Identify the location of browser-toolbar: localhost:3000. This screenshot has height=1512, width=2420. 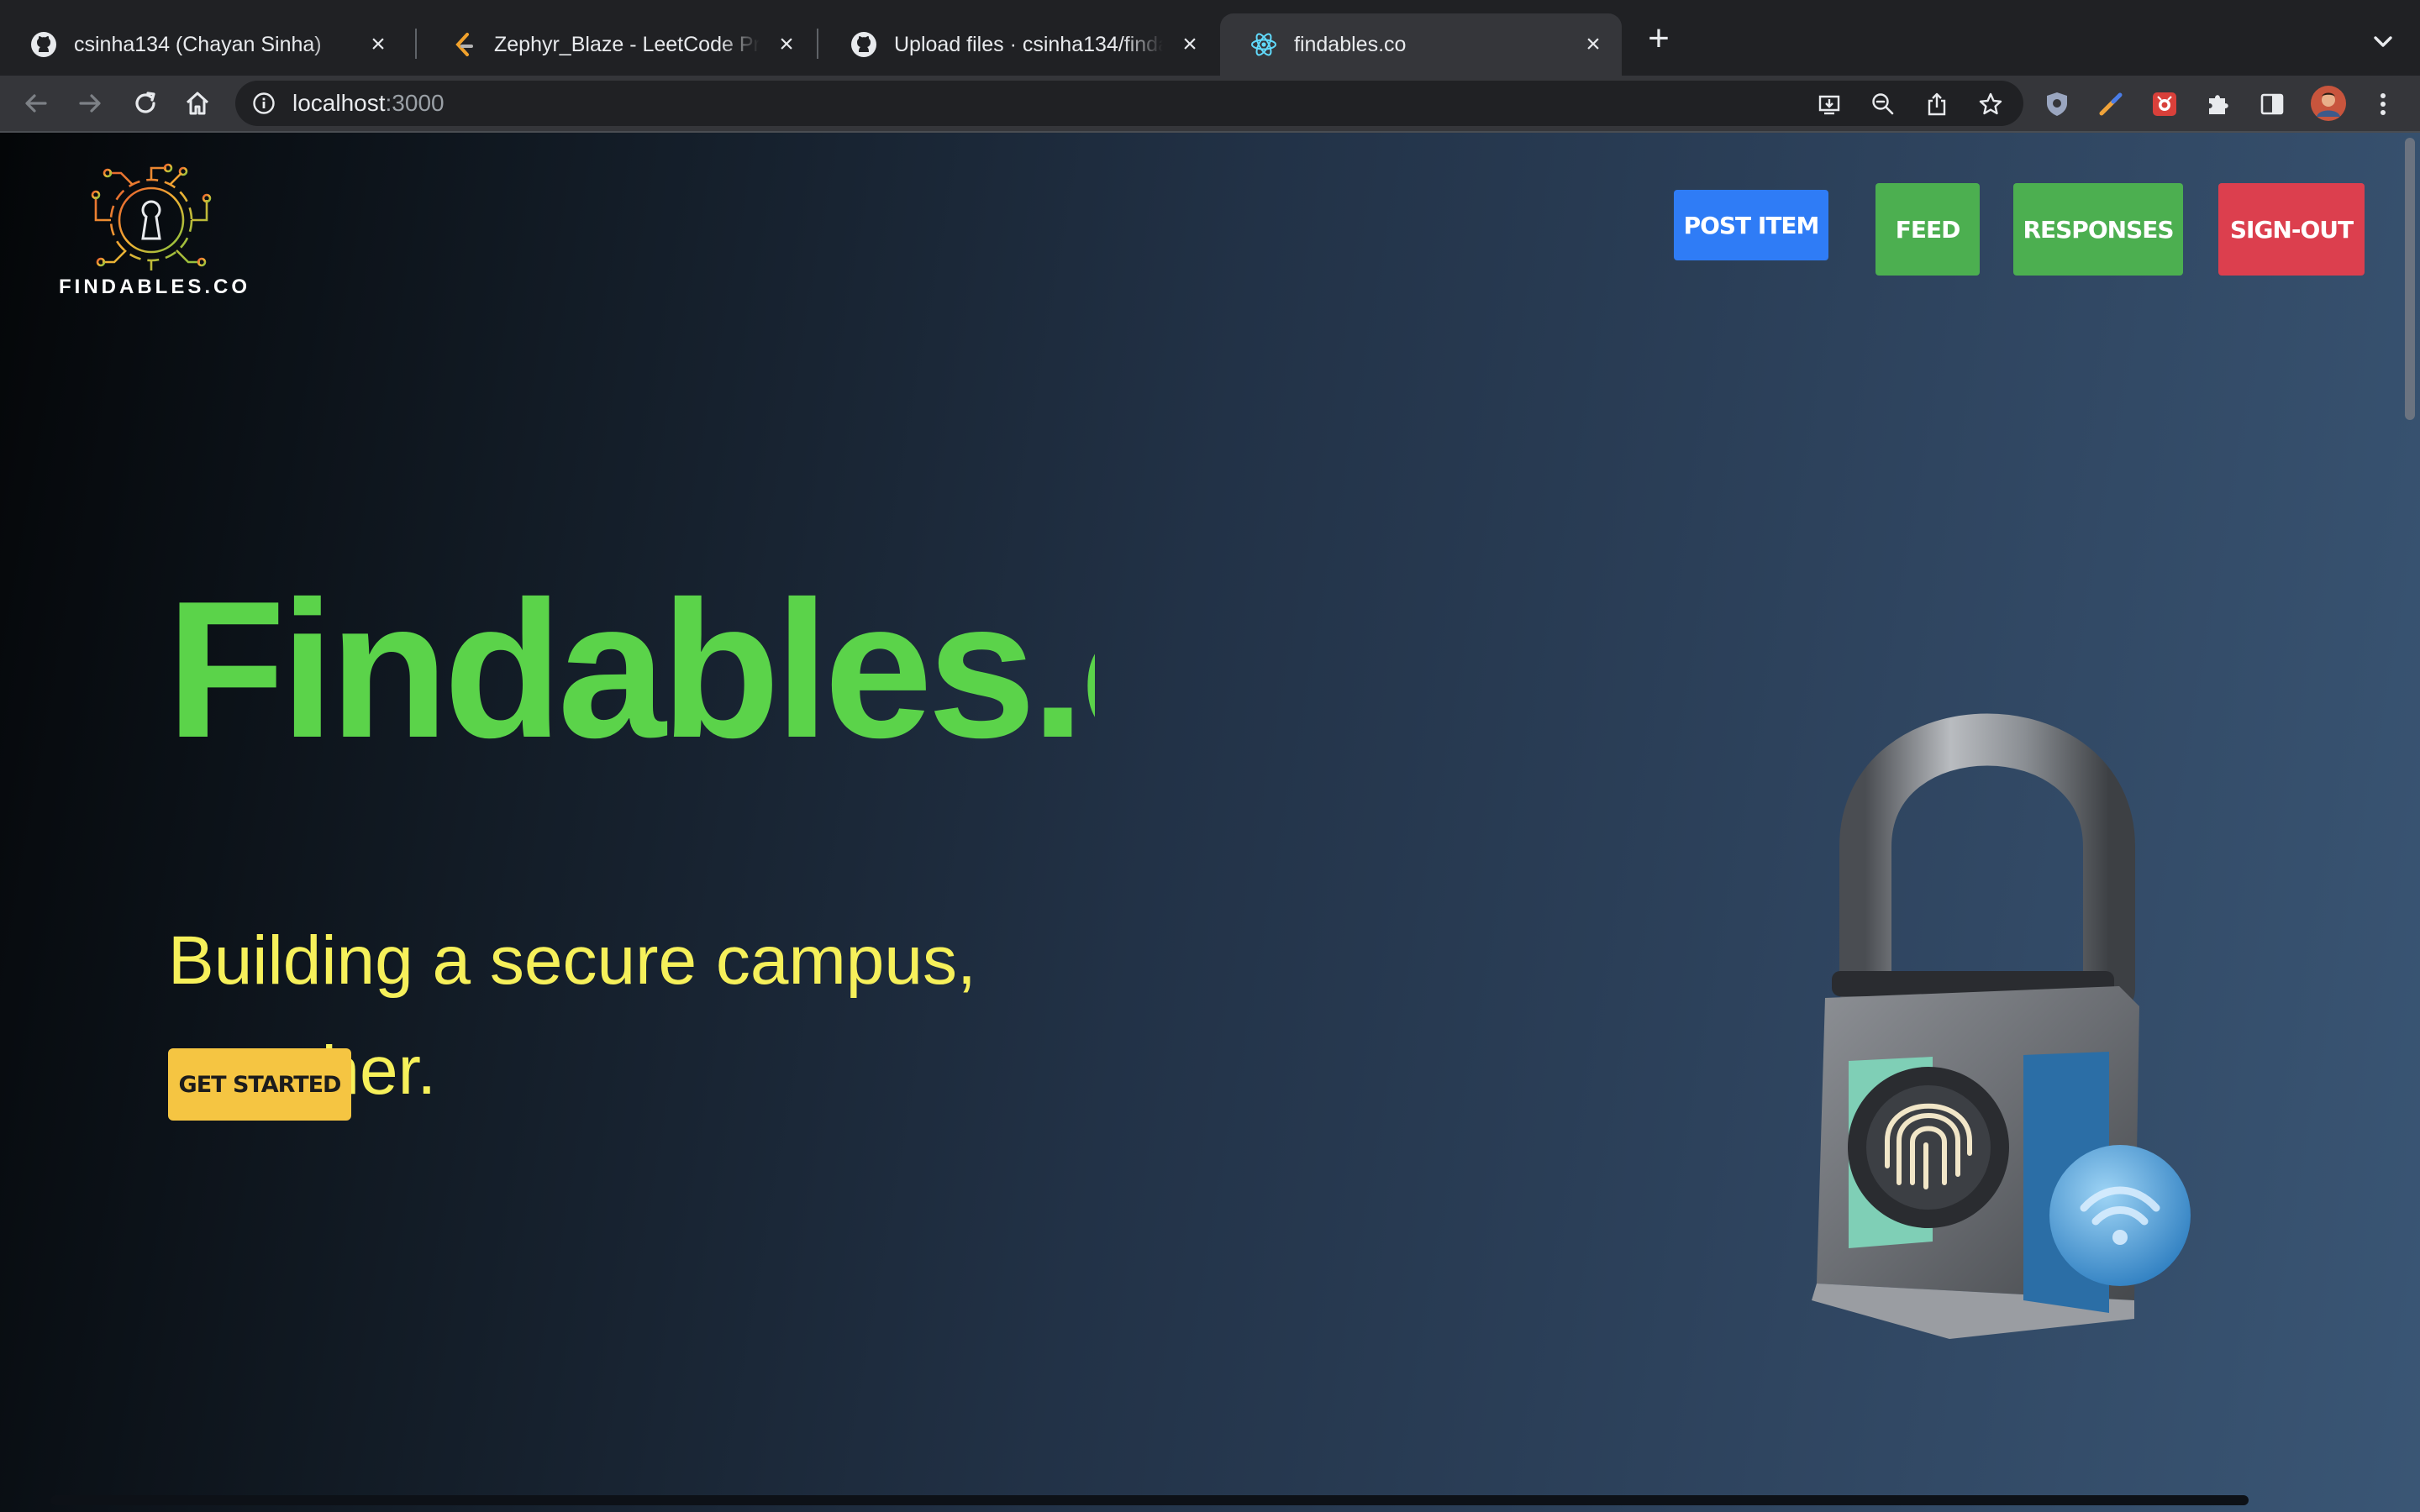
(1210, 103).